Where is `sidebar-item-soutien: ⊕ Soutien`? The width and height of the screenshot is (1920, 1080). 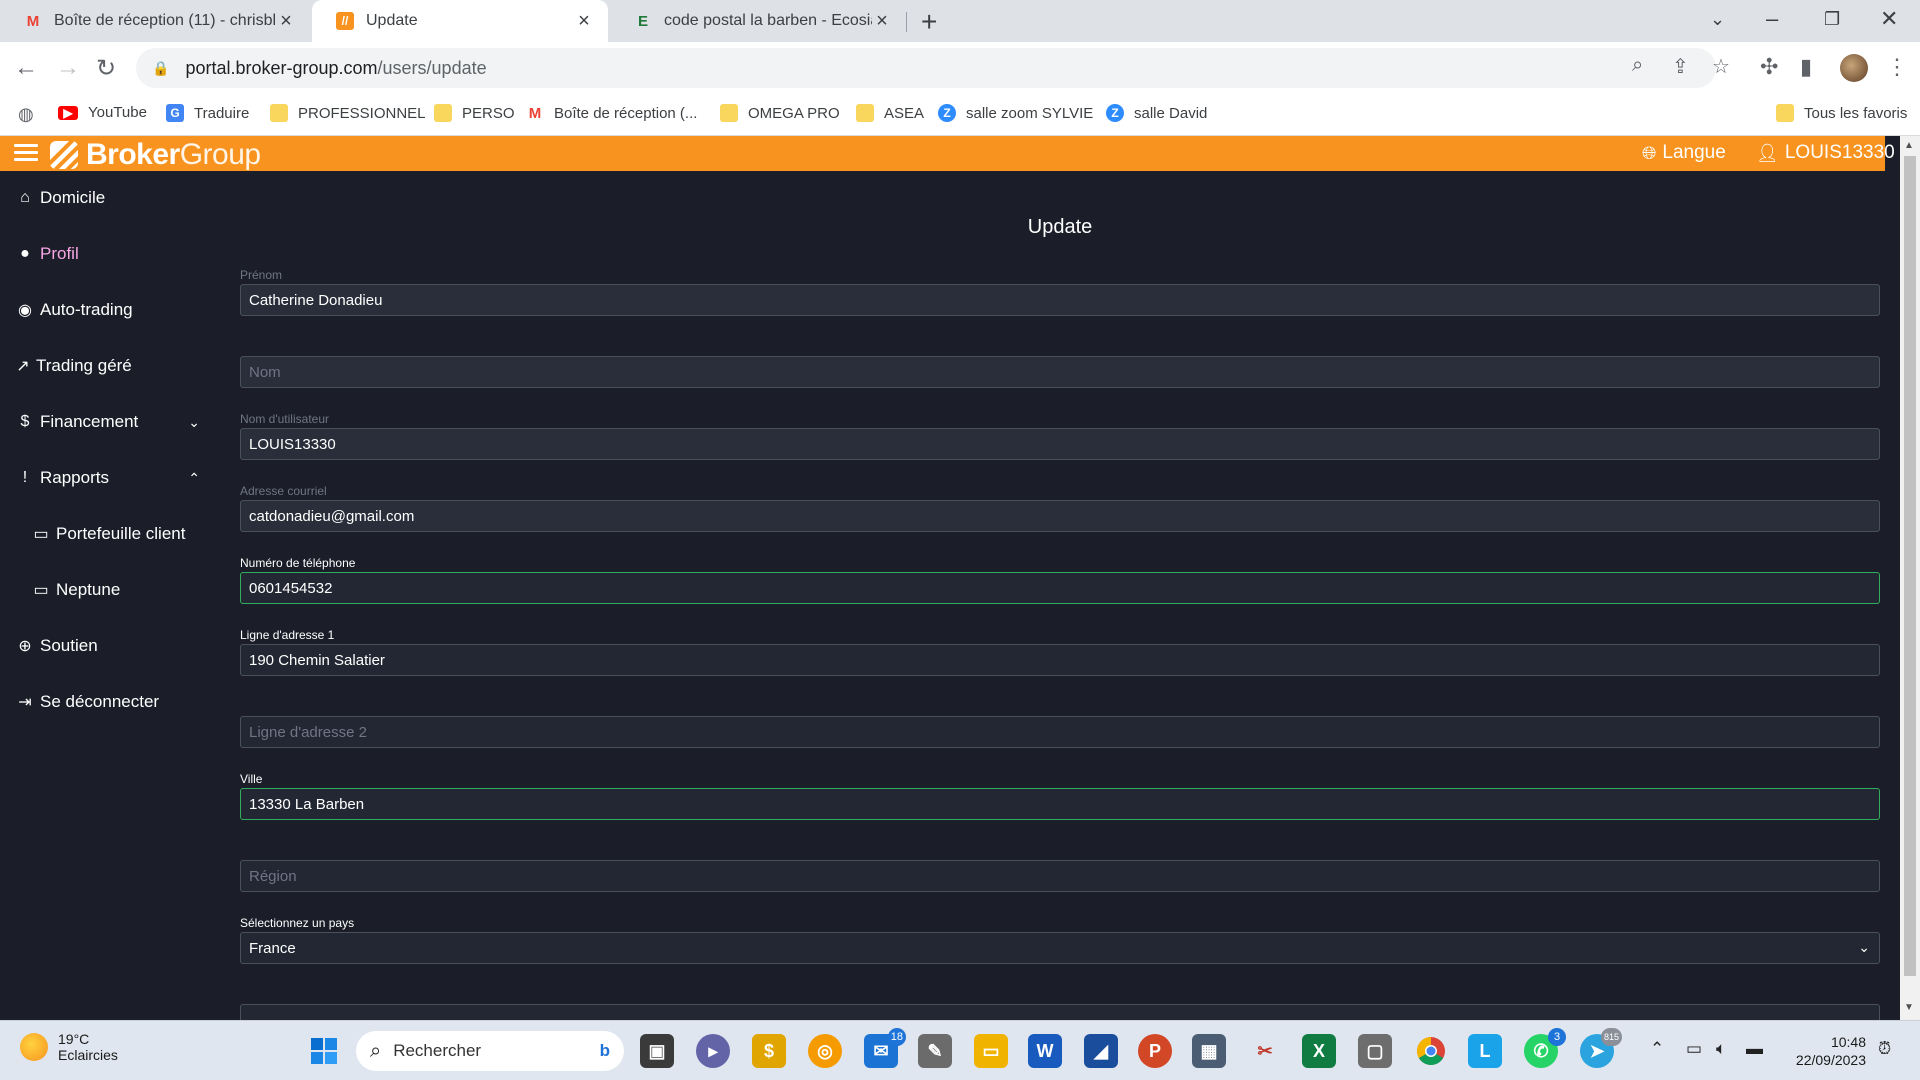 sidebar-item-soutien: ⊕ Soutien is located at coordinates (110, 646).